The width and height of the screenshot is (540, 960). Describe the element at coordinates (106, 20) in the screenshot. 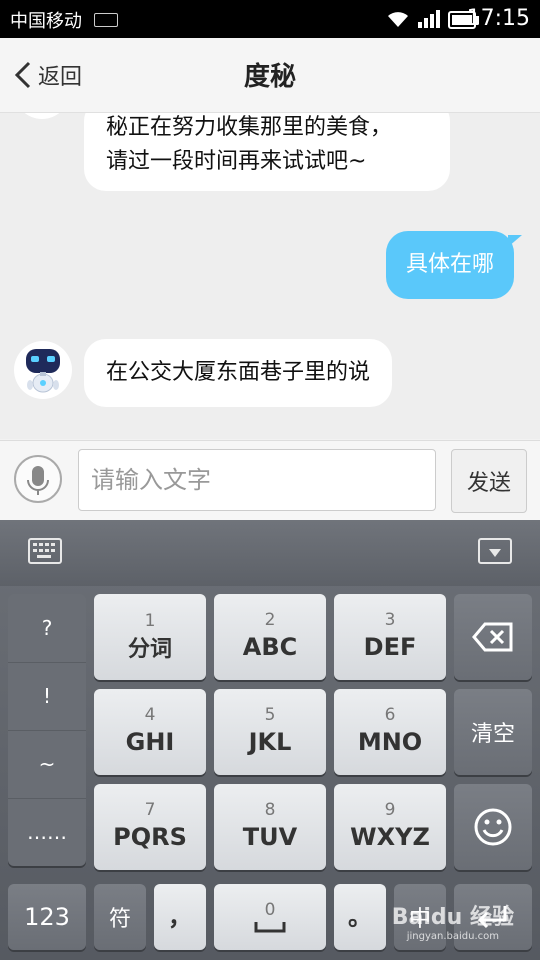

I see `keyboard-indicator-icon` at that location.